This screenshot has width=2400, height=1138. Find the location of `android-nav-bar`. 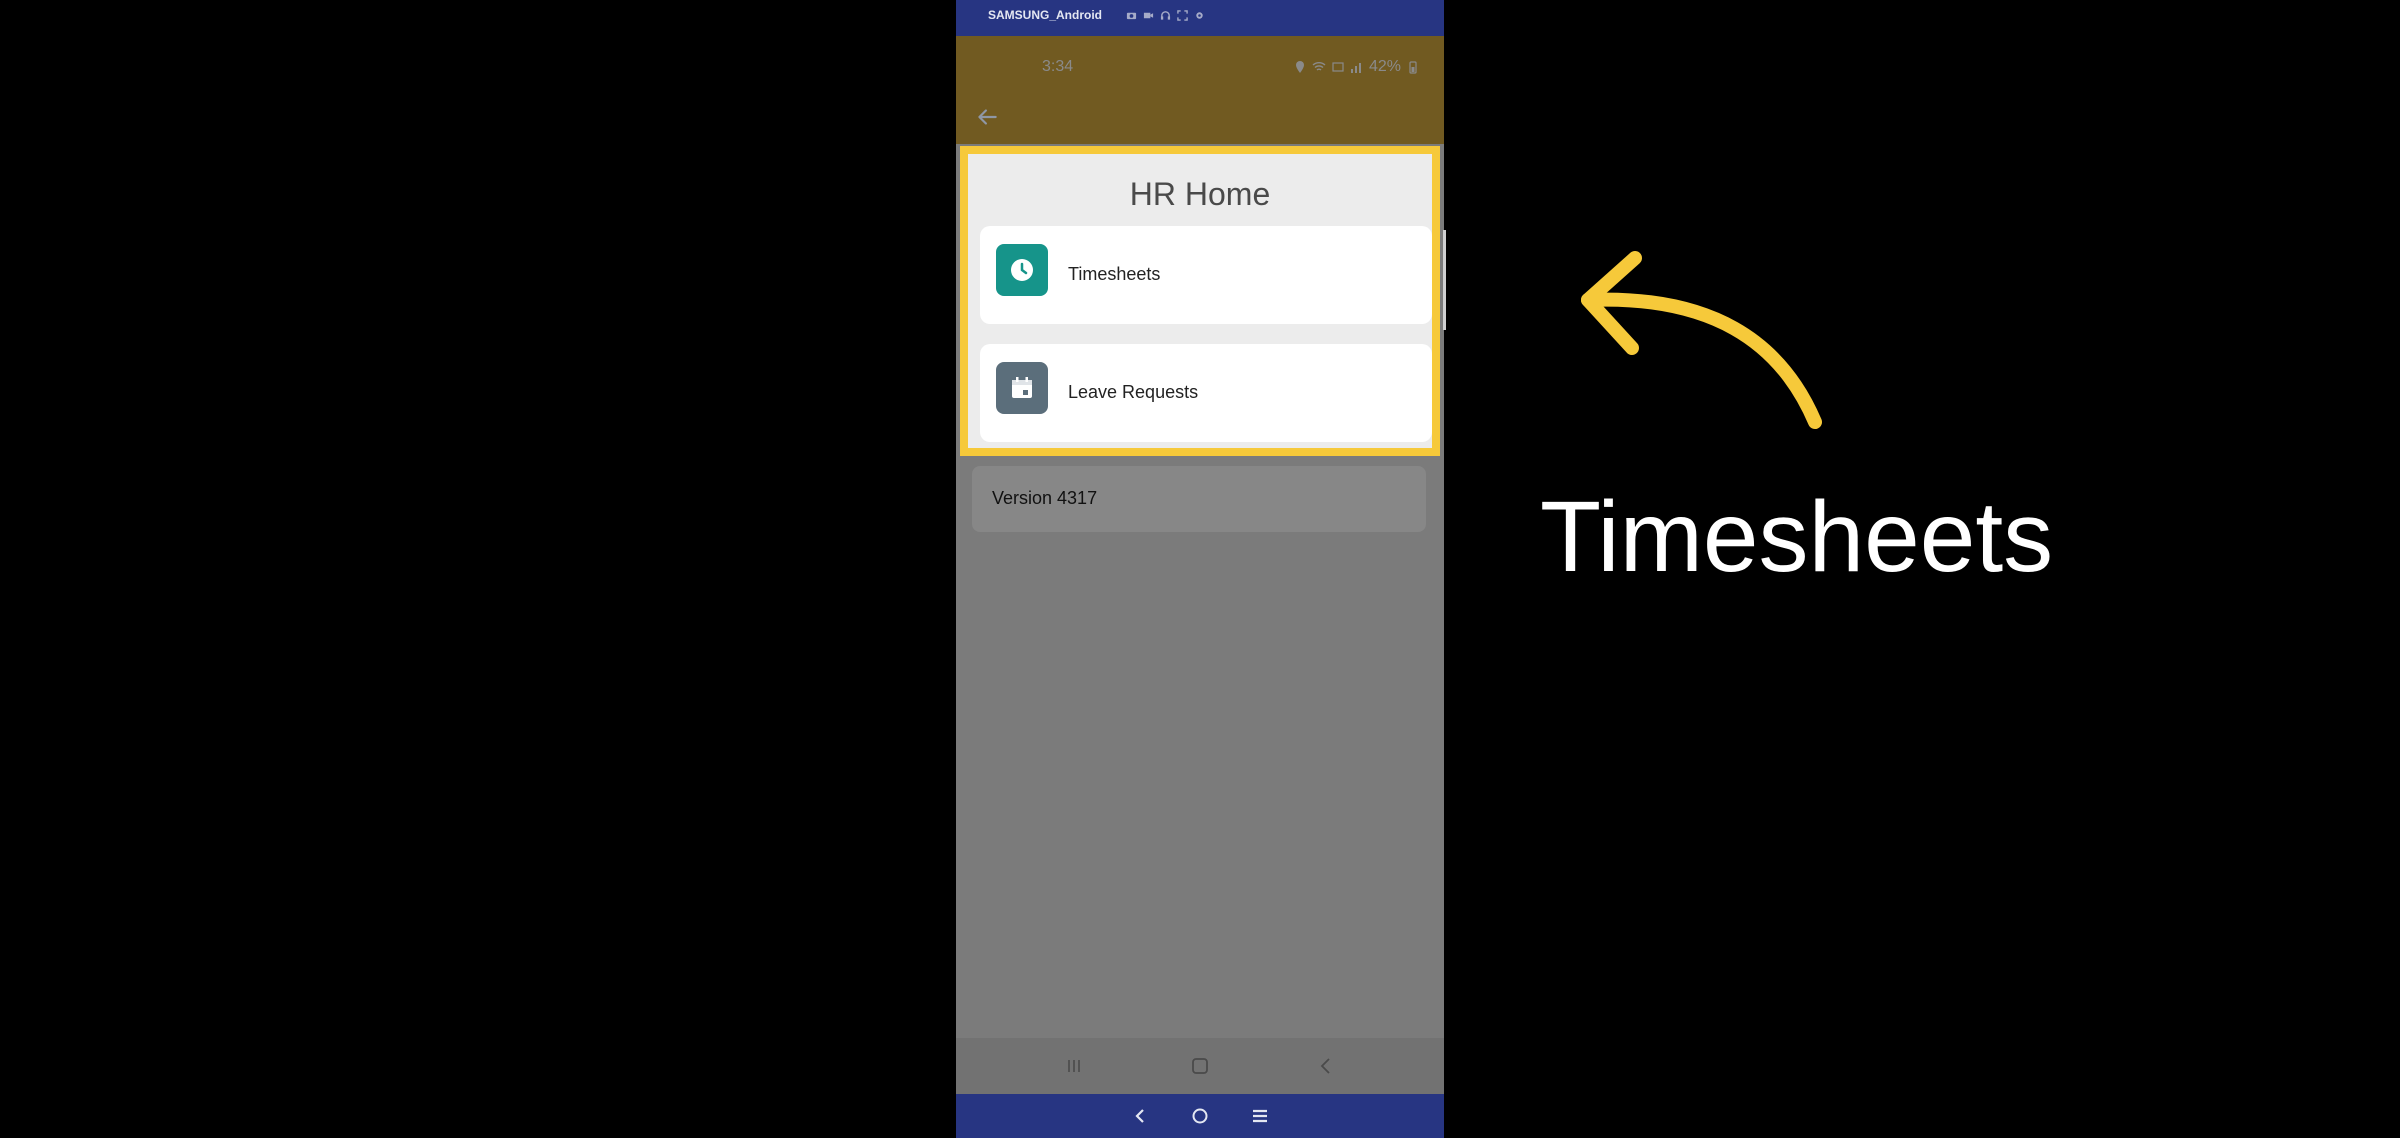

android-nav-bar is located at coordinates (1200, 1066).